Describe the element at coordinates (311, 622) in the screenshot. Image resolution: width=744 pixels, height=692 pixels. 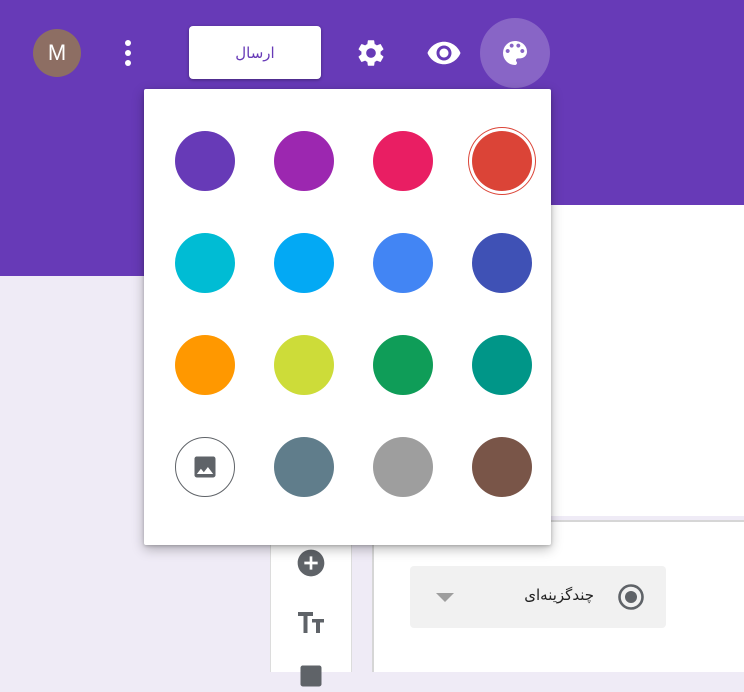
I see `title-text-icon` at that location.